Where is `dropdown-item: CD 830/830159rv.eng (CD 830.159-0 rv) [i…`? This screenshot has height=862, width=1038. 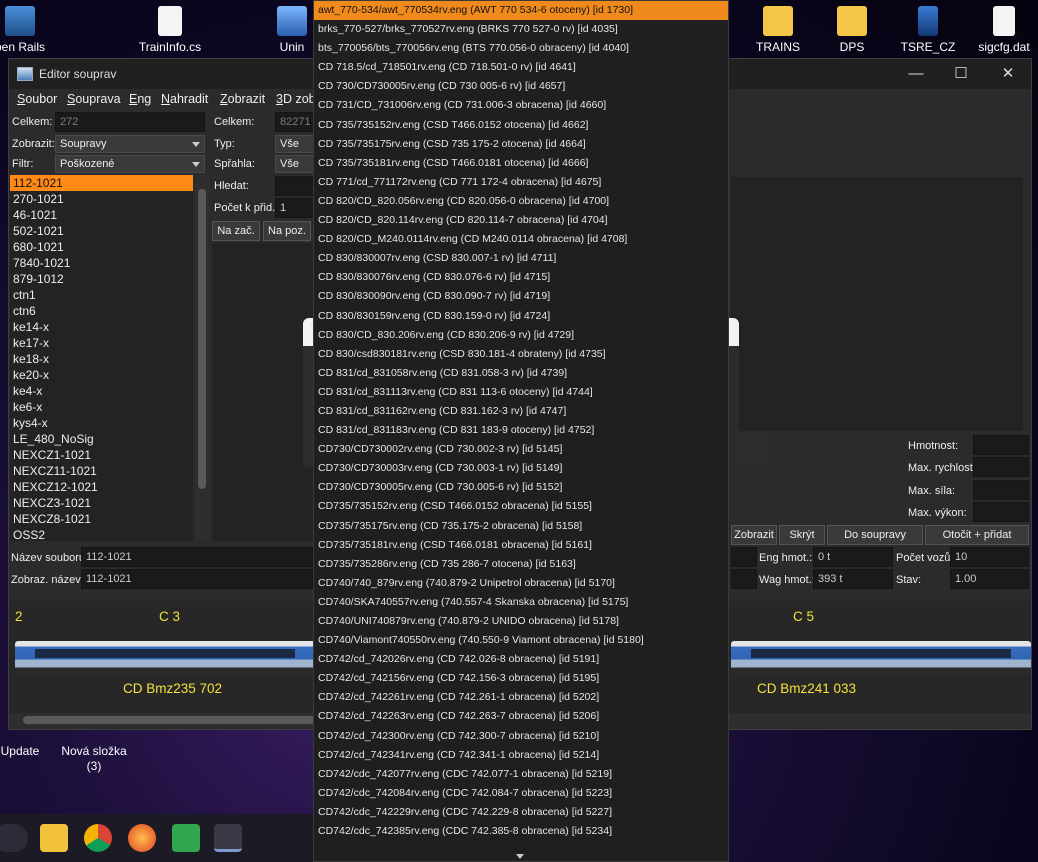
dropdown-item: CD 830/830159rv.eng (CD 830.159-0 rv) [i… is located at coordinates (521, 316).